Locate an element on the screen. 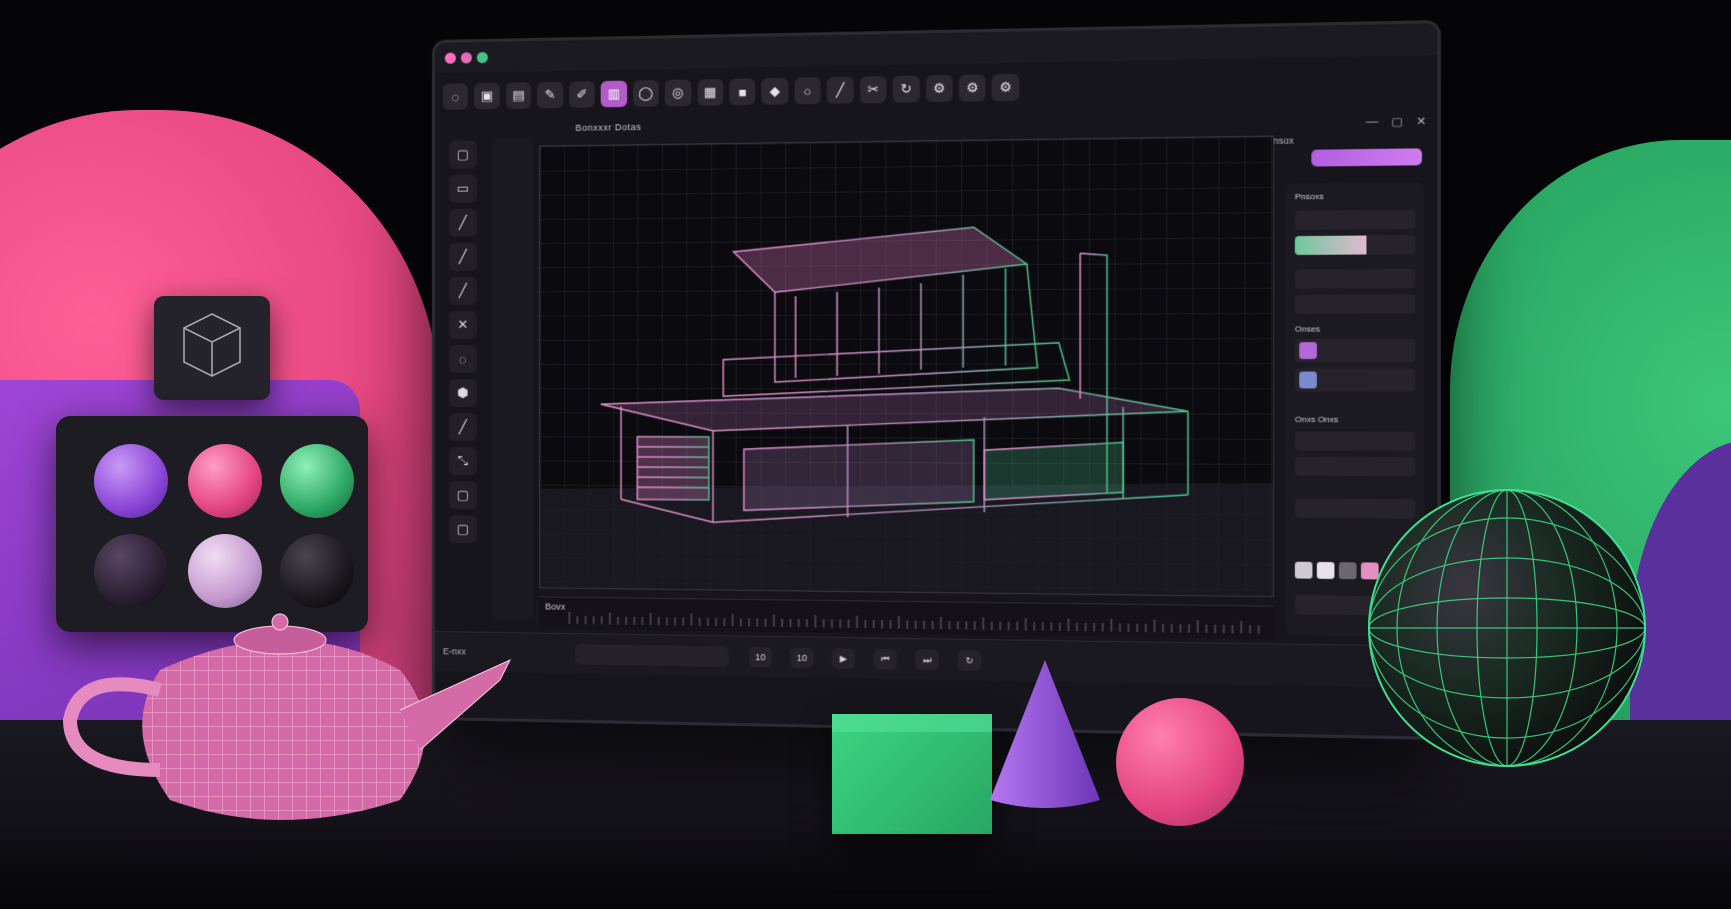  picture-icon: ▥ is located at coordinates (613, 94).